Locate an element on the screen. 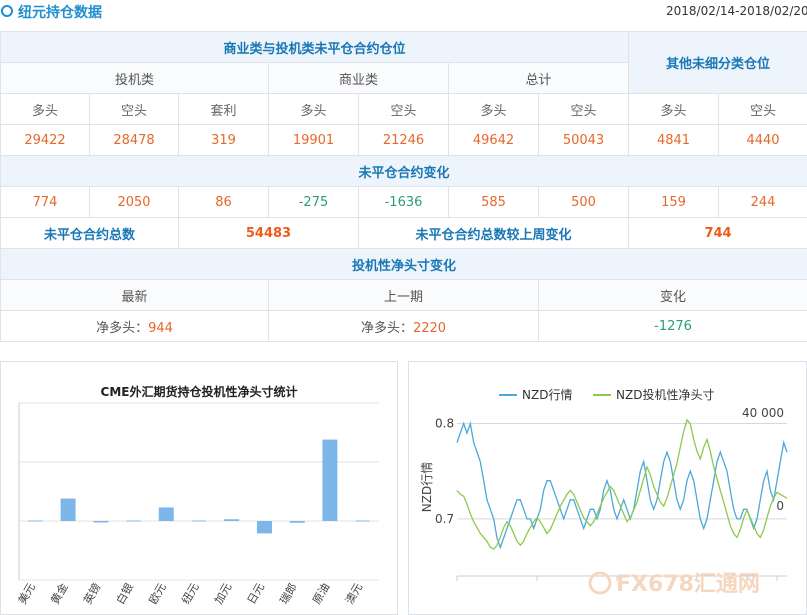 This screenshot has width=807, height=615. net-latest-cell: 净多头：944 is located at coordinates (134, 326).